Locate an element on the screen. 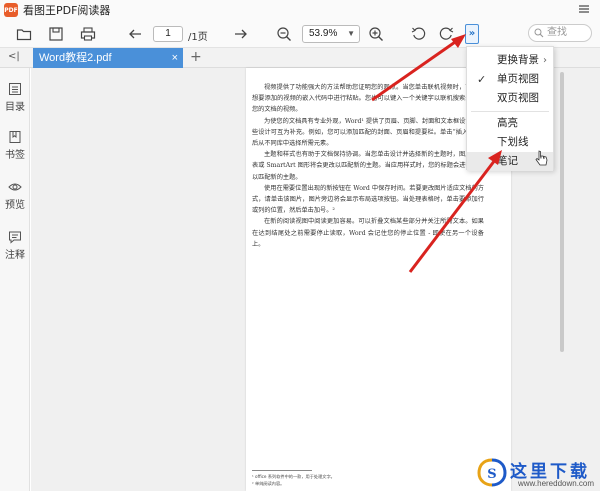 Image resolution: width=600 pixels, height=491 pixels. page-total: /1页 is located at coordinates (198, 37).